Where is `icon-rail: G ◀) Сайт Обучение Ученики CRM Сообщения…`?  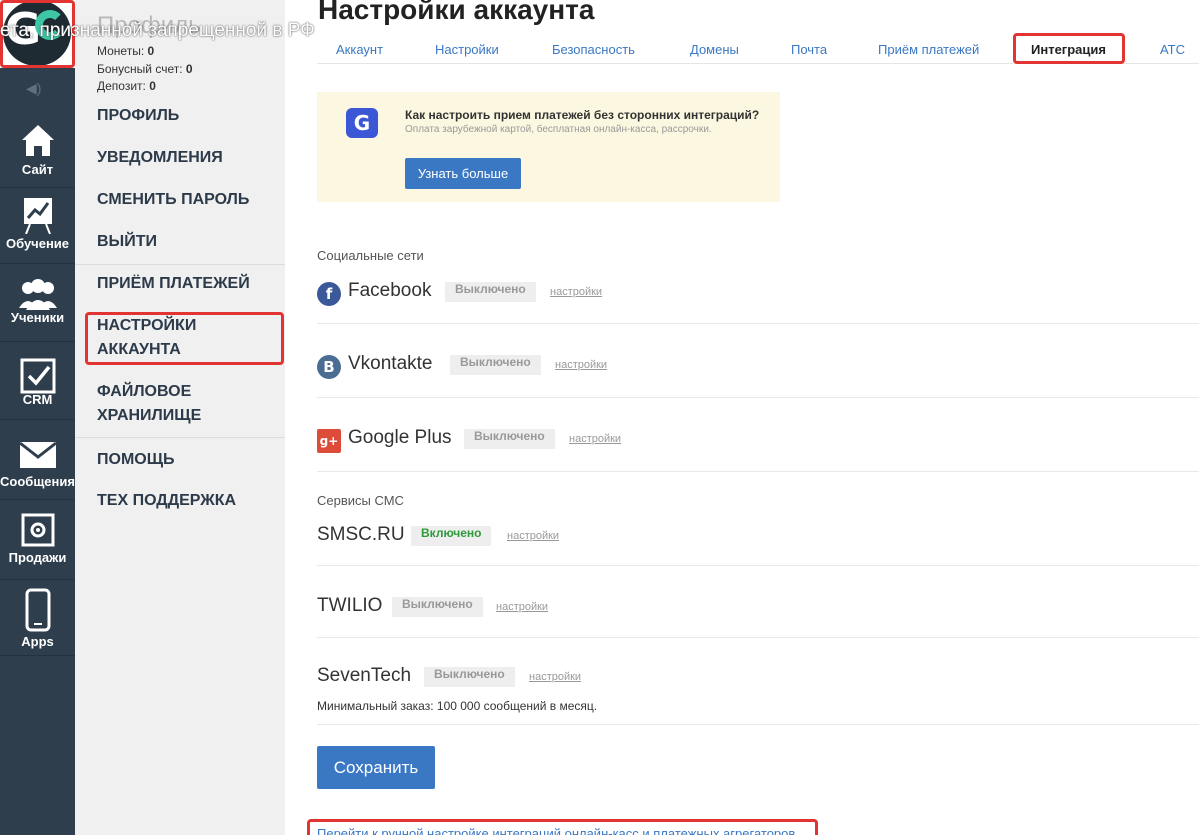 icon-rail: G ◀) Сайт Обучение Ученики CRM Сообщения… is located at coordinates (37, 417).